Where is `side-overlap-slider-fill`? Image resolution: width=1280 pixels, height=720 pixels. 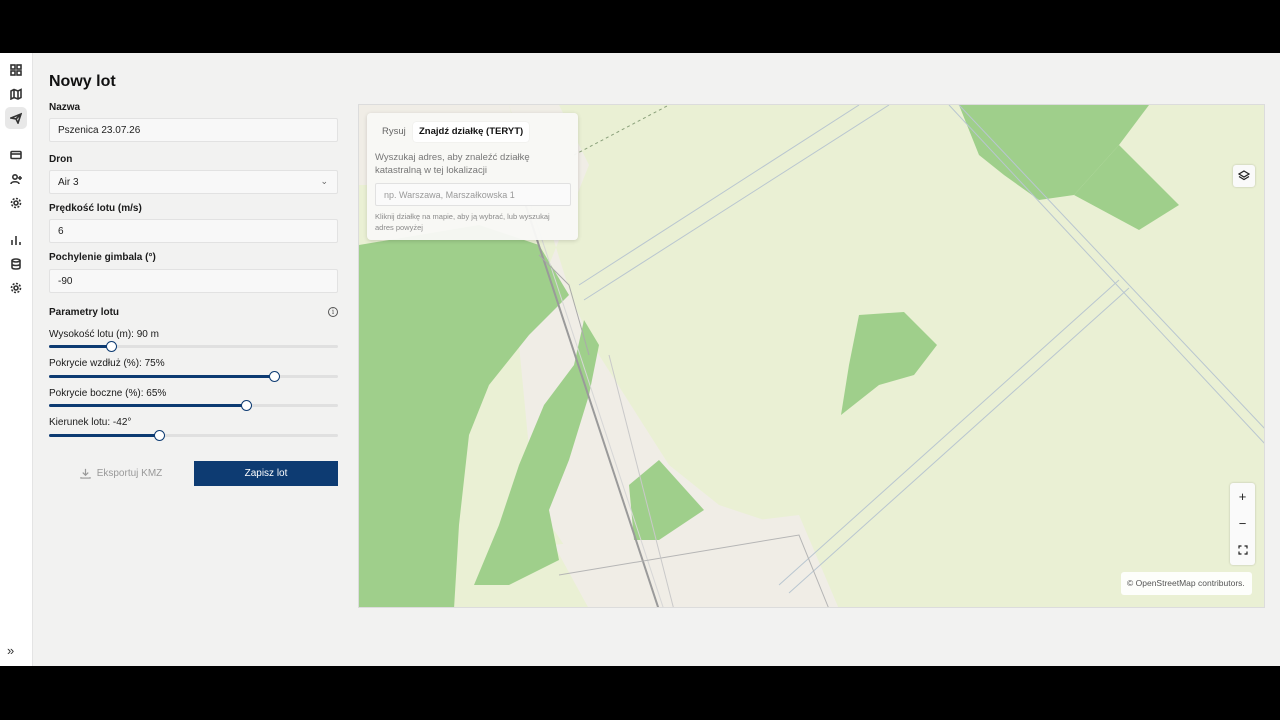
side-overlap-slider-fill is located at coordinates (147, 405).